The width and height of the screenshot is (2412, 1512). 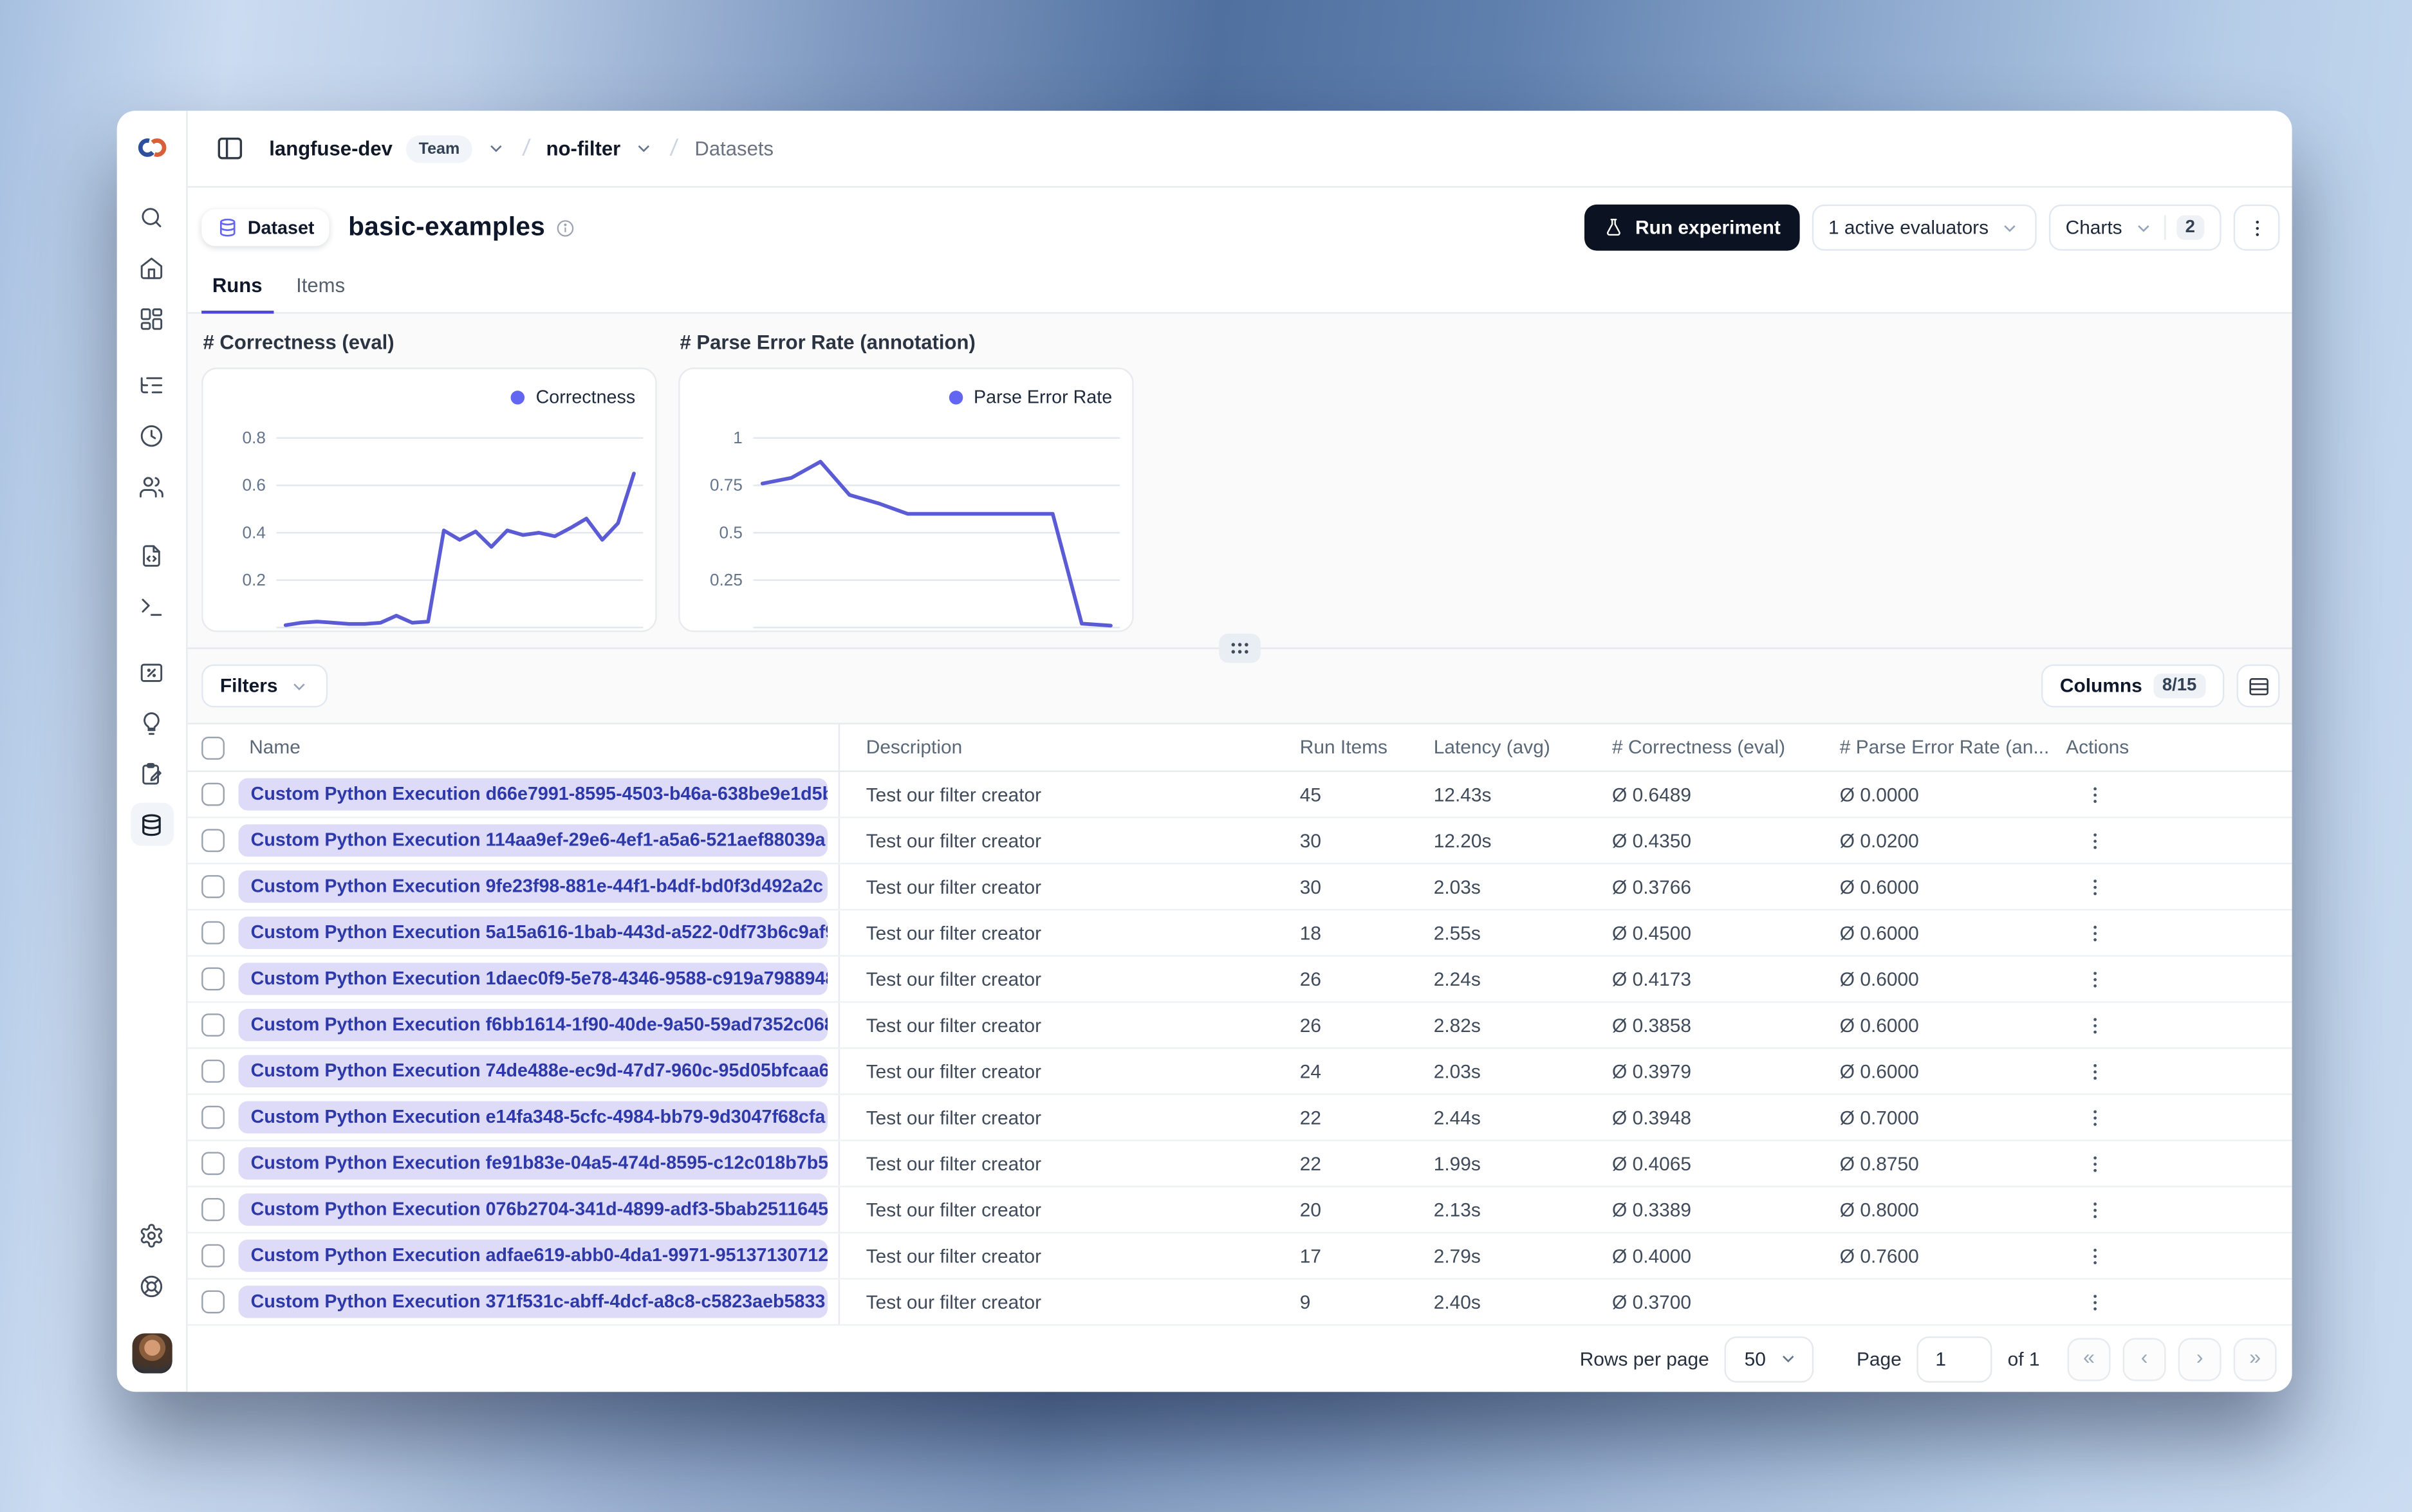 I want to click on first-page-button: «, so click(x=2089, y=1359).